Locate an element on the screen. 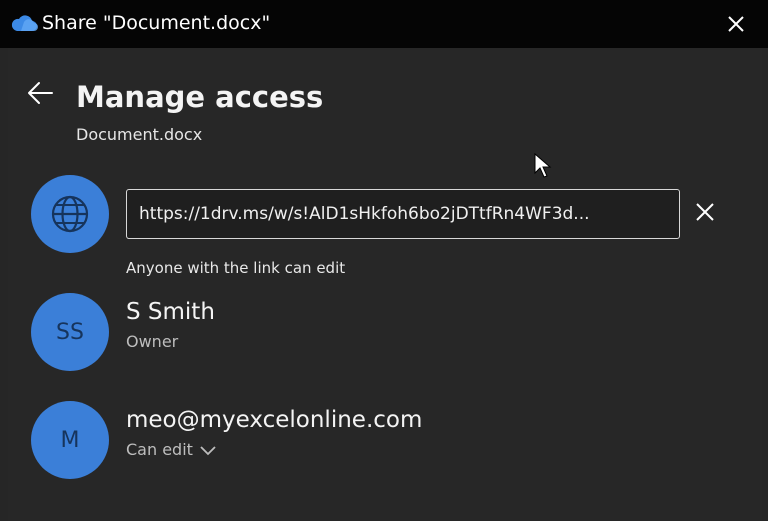 The width and height of the screenshot is (768, 521). avatar-initials: M is located at coordinates (70, 440).